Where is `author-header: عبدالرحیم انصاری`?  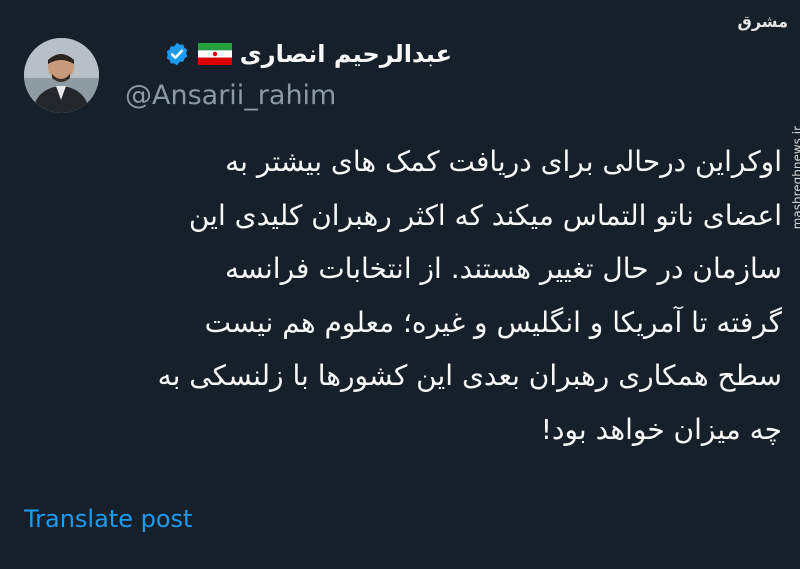 author-header: عبدالرحیم انصاری is located at coordinates (287, 54).